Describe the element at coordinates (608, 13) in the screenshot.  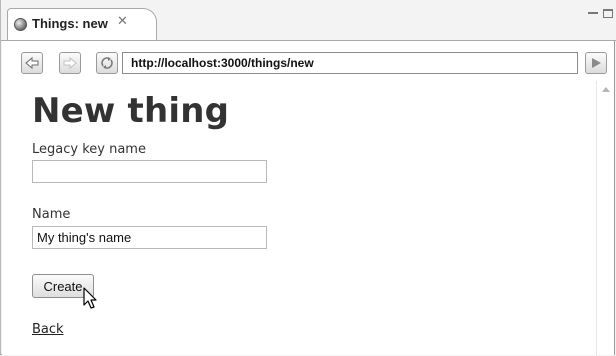
I see `maximize-icon` at that location.